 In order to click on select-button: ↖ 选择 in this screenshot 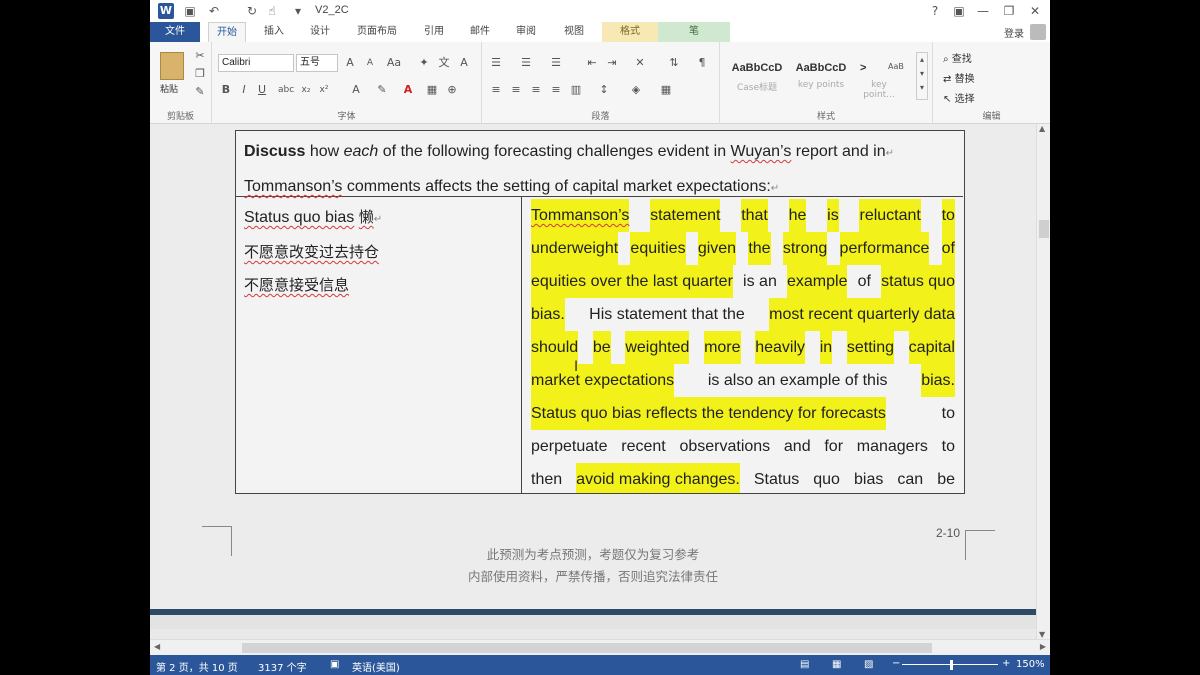, I will do `click(959, 97)`.